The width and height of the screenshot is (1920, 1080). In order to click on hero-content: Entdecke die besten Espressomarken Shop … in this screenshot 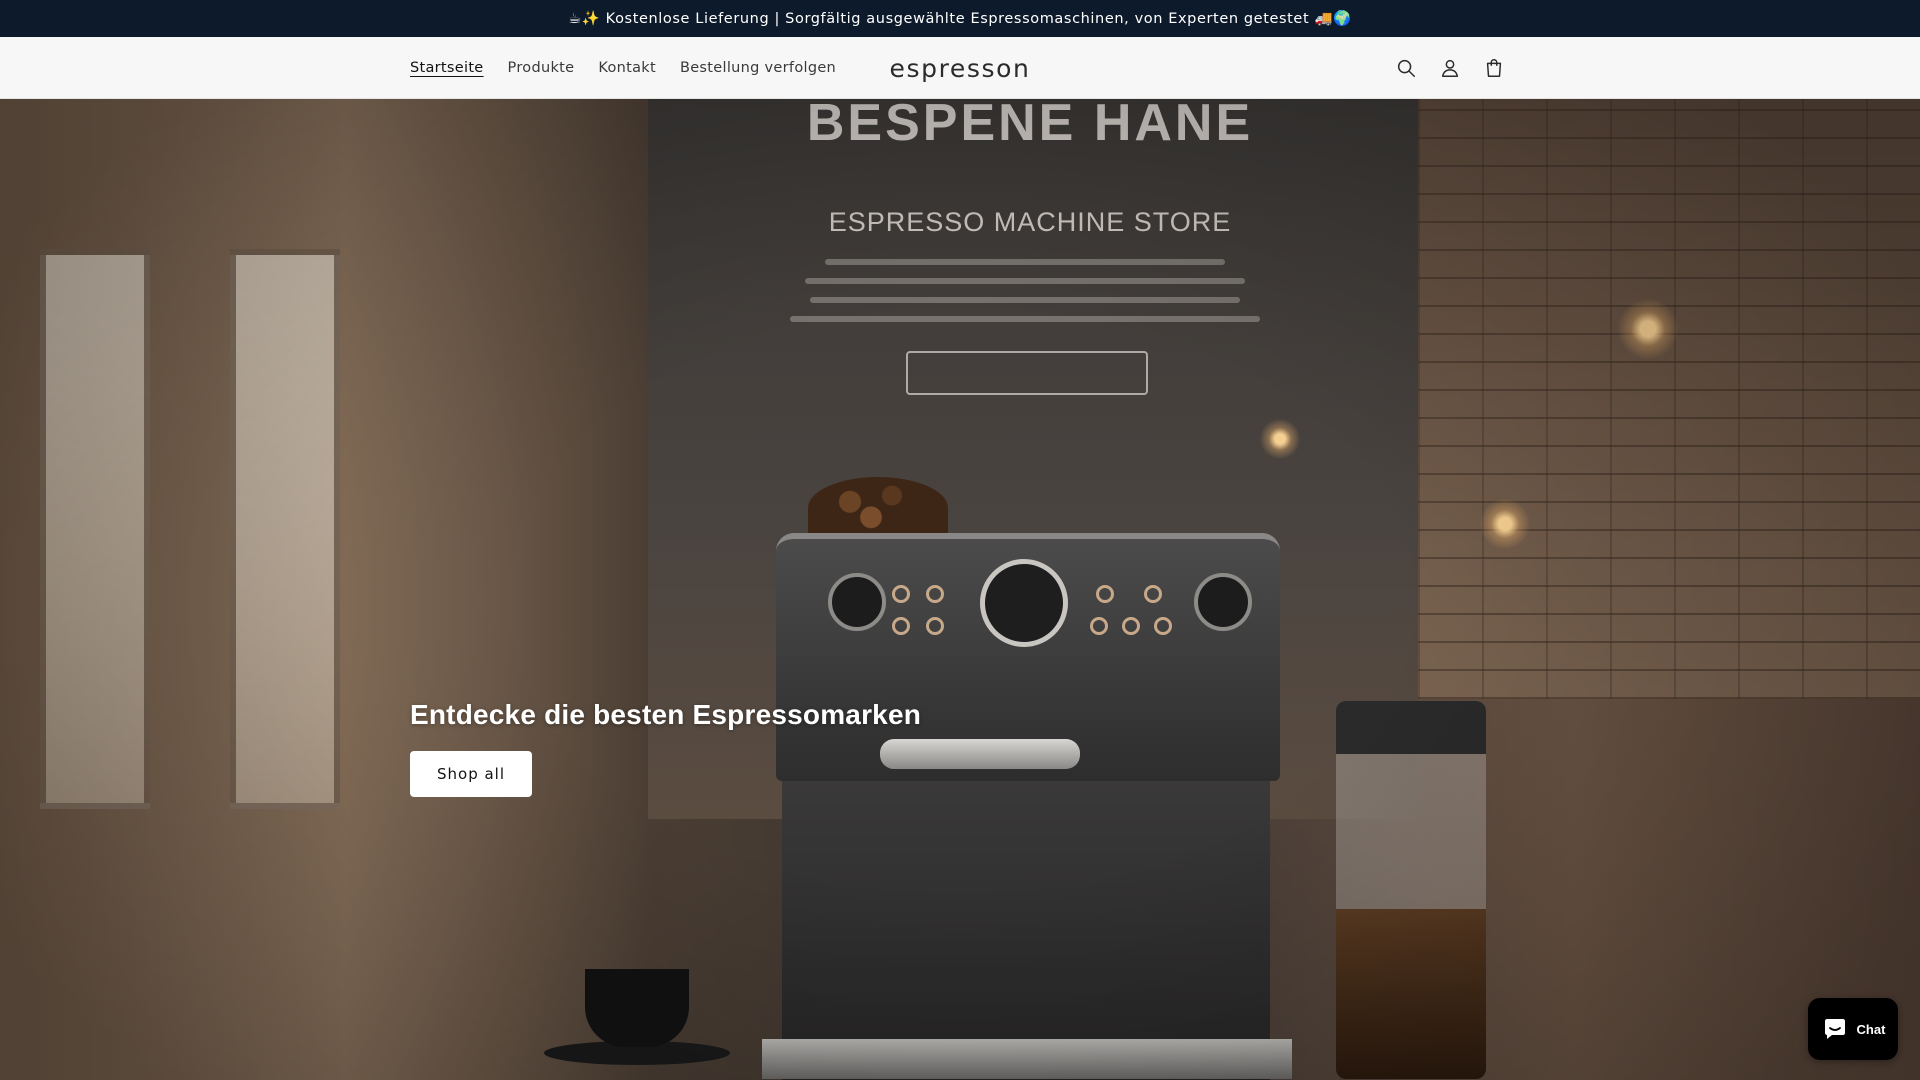, I will do `click(665, 748)`.